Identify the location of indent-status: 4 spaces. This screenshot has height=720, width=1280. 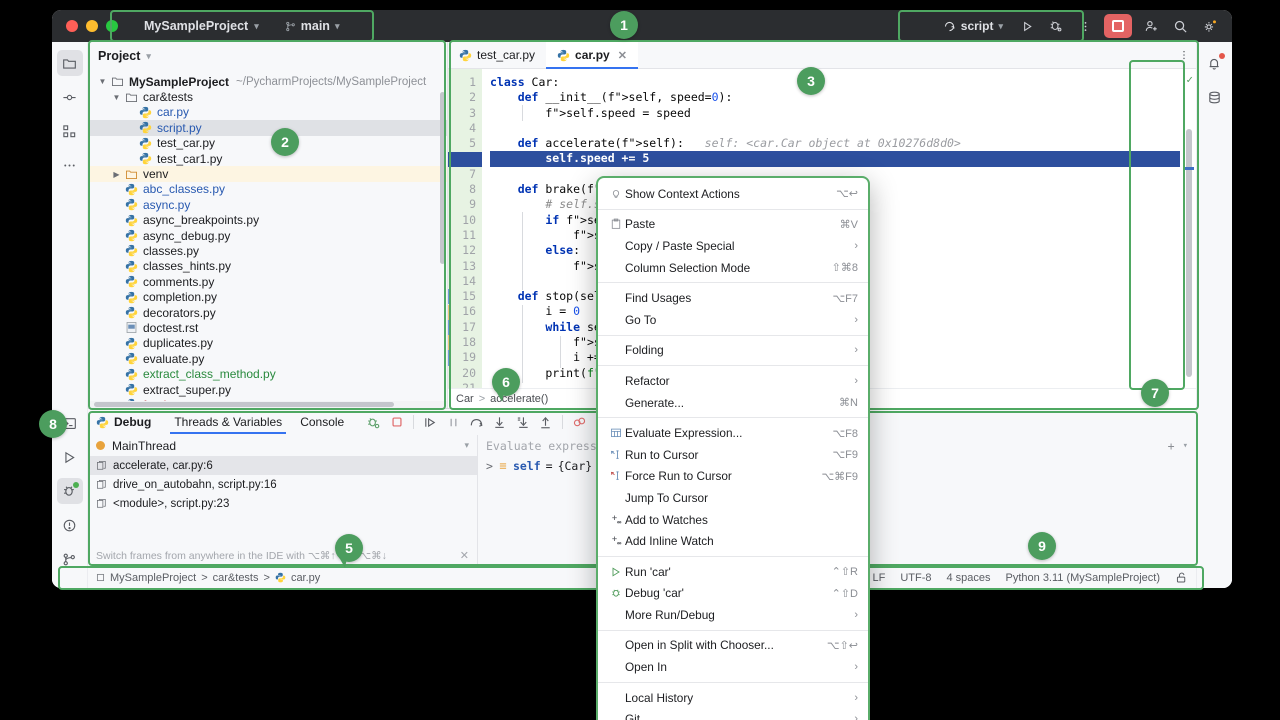
(968, 578).